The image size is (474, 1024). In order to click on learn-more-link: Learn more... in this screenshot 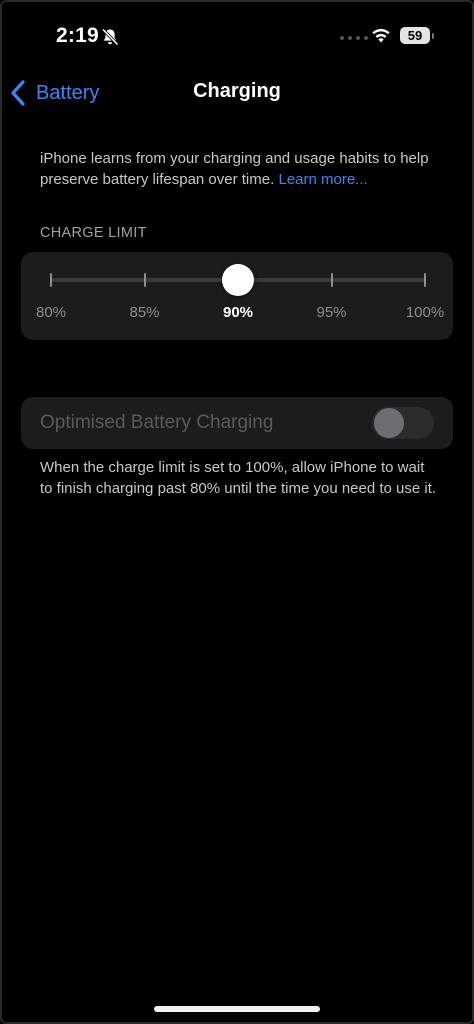, I will do `click(322, 179)`.